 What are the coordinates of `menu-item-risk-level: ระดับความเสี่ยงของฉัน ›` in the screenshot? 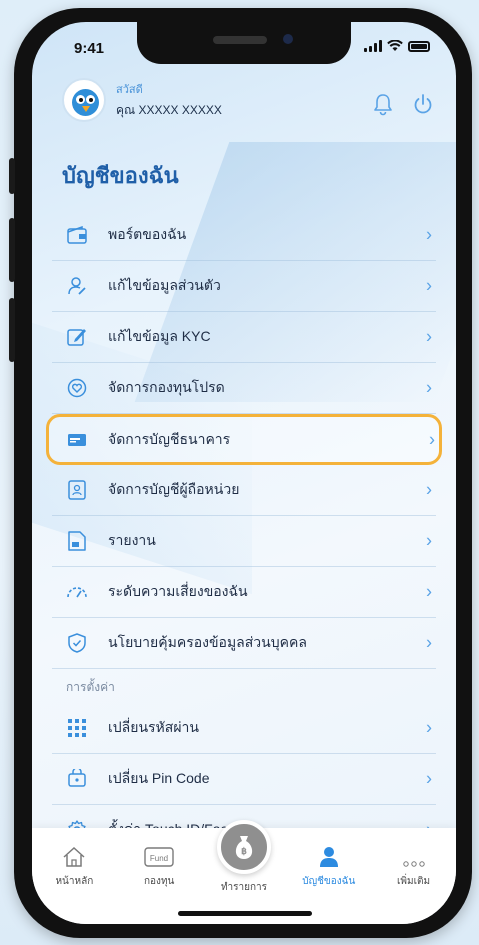 It's located at (244, 592).